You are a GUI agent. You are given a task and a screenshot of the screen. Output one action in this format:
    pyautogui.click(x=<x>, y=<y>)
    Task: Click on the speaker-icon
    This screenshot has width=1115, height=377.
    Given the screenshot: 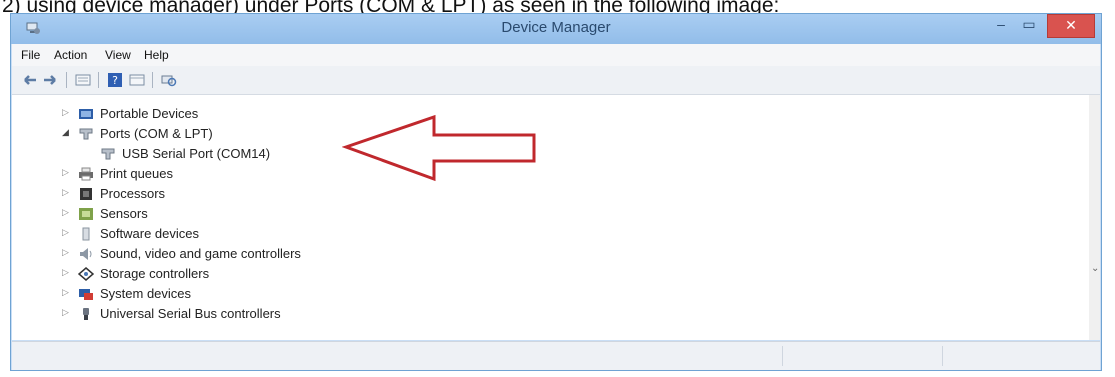 What is the action you would take?
    pyautogui.click(x=86, y=254)
    